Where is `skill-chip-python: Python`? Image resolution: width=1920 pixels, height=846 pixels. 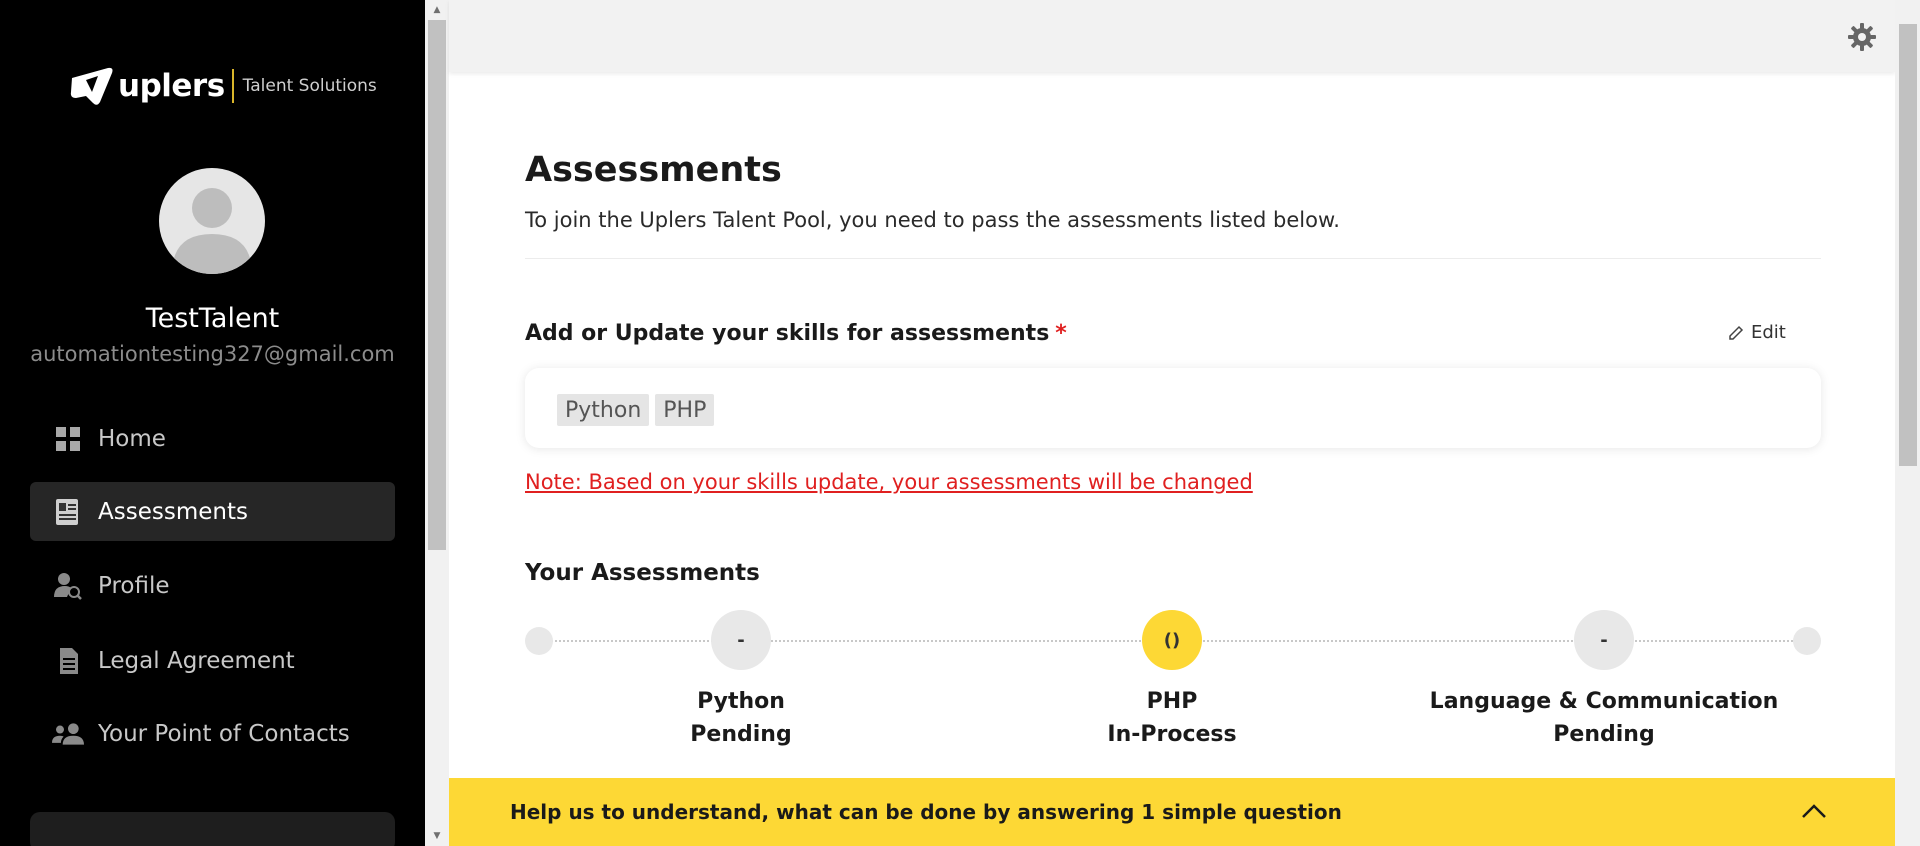
skill-chip-python: Python is located at coordinates (603, 410).